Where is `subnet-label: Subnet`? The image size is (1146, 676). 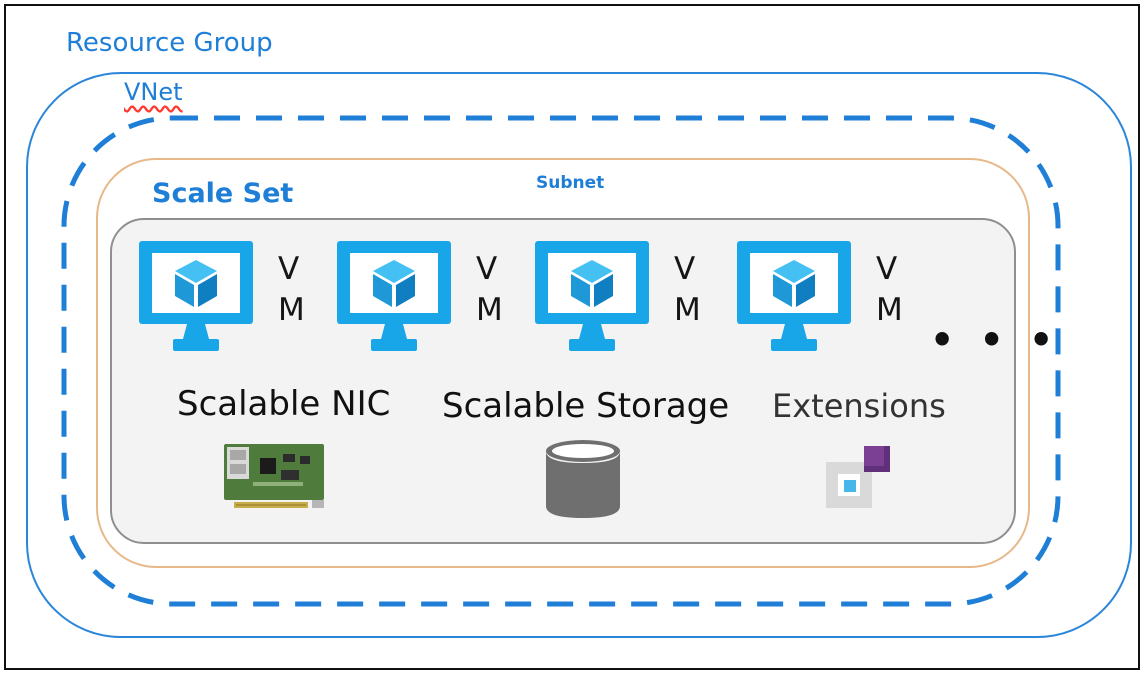
subnet-label: Subnet is located at coordinates (570, 183).